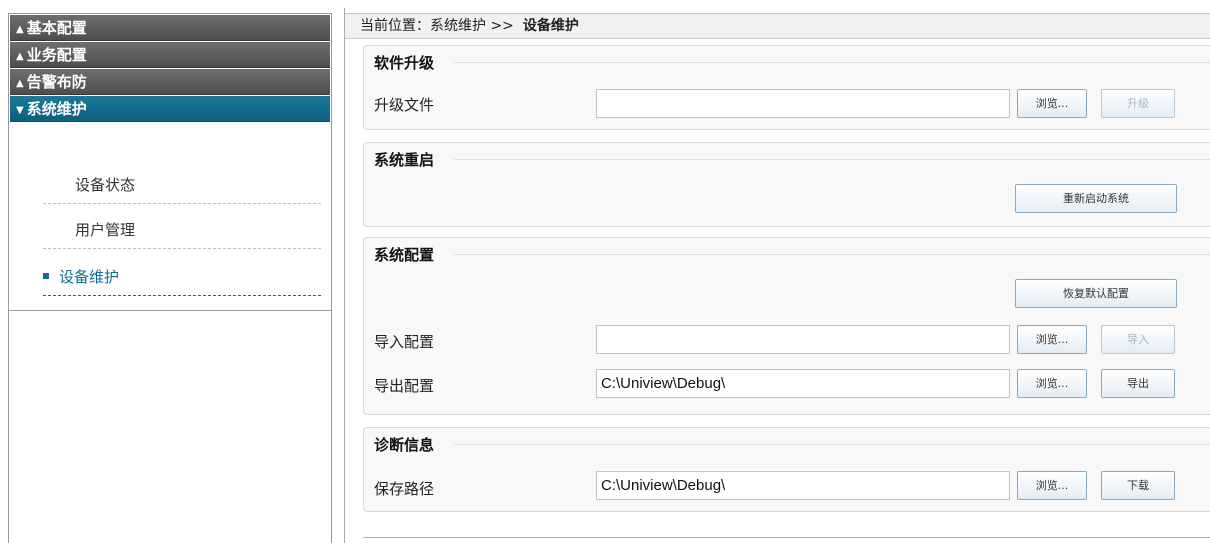  Describe the element at coordinates (777, 26) in the screenshot. I see `breadcrumb: 当前位置：系统维护 >> 设备维护` at that location.